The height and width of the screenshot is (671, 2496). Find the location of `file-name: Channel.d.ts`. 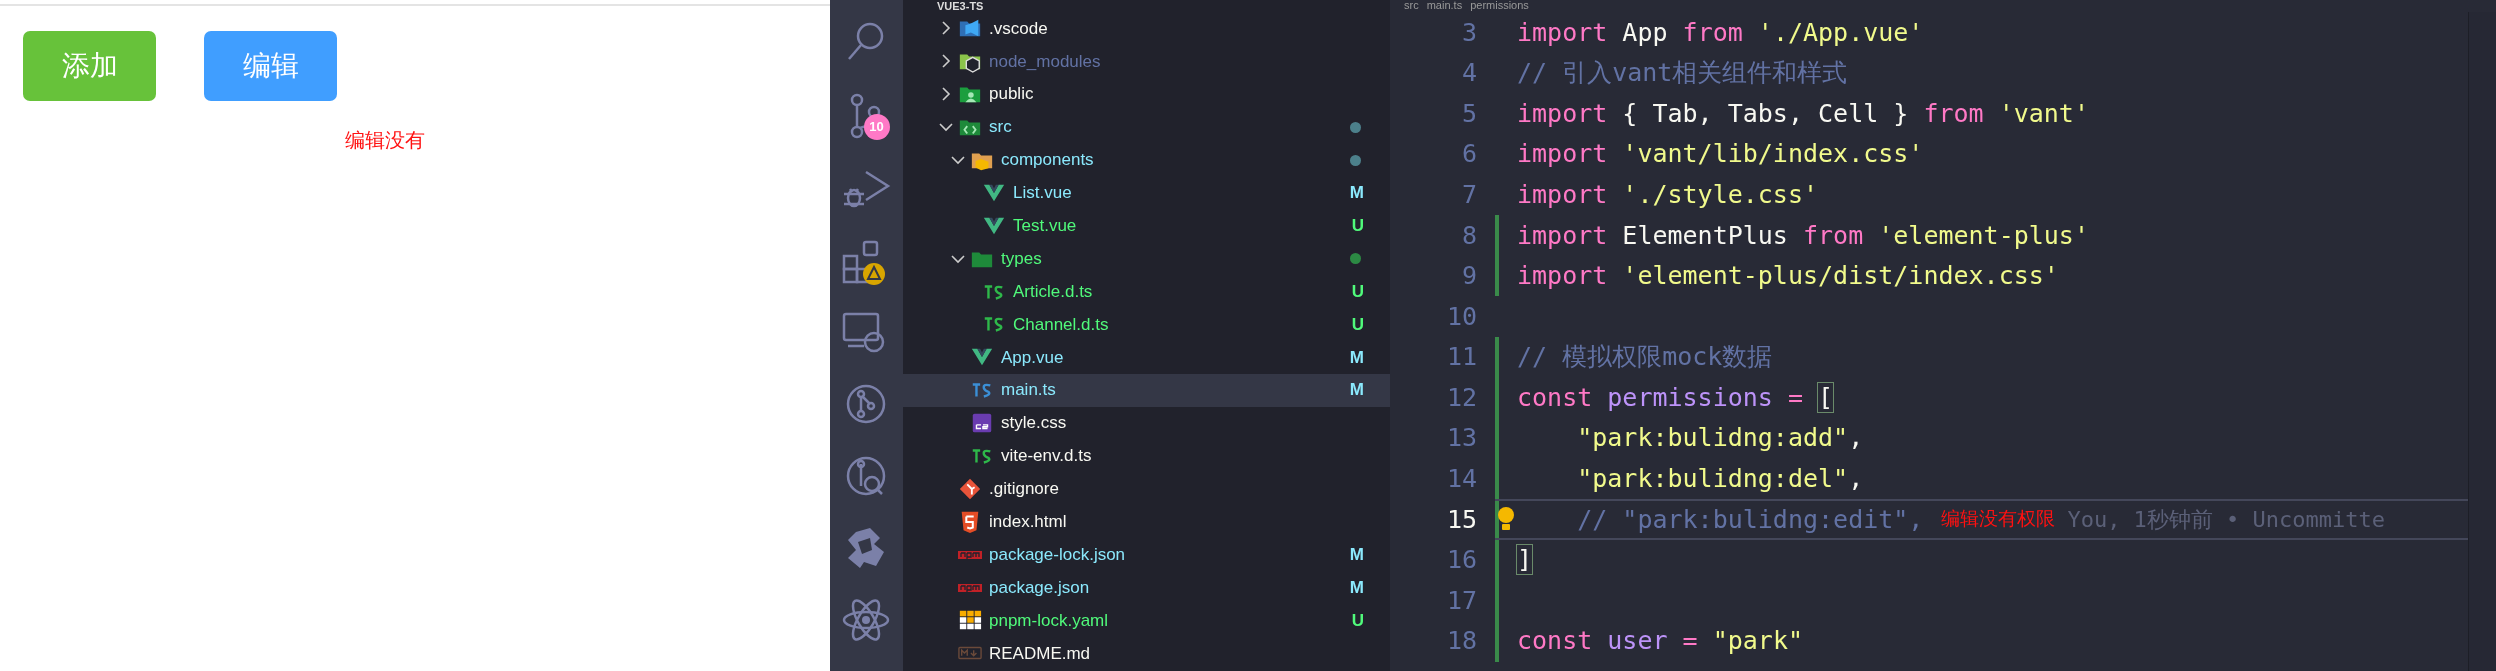

file-name: Channel.d.ts is located at coordinates (1061, 324).